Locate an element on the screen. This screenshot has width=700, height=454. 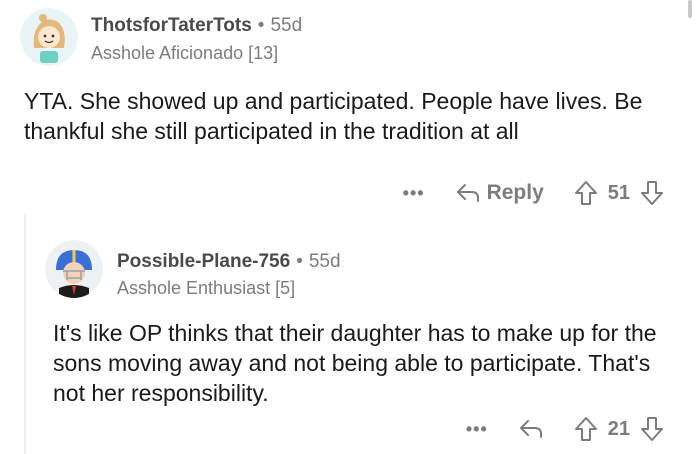
user-flair: Asshole Enthusiast [5] is located at coordinates (206, 288).